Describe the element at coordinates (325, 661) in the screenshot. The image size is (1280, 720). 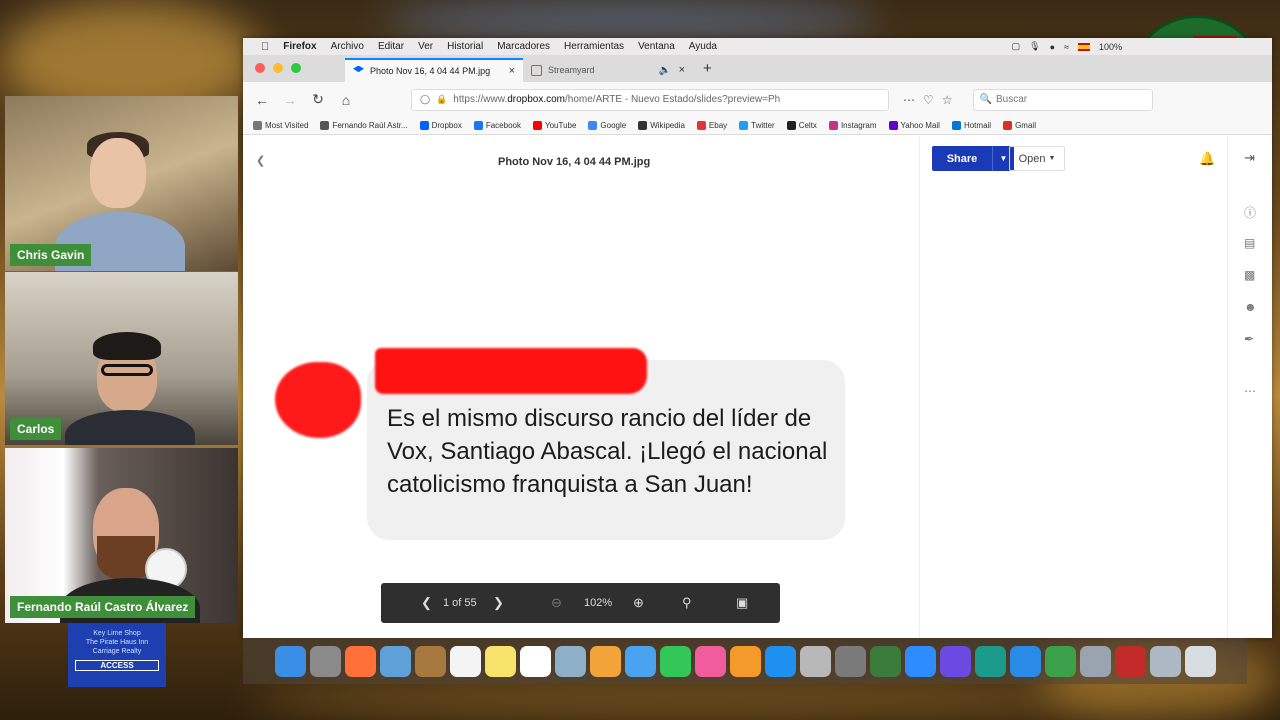
I see `launchpad-icon` at that location.